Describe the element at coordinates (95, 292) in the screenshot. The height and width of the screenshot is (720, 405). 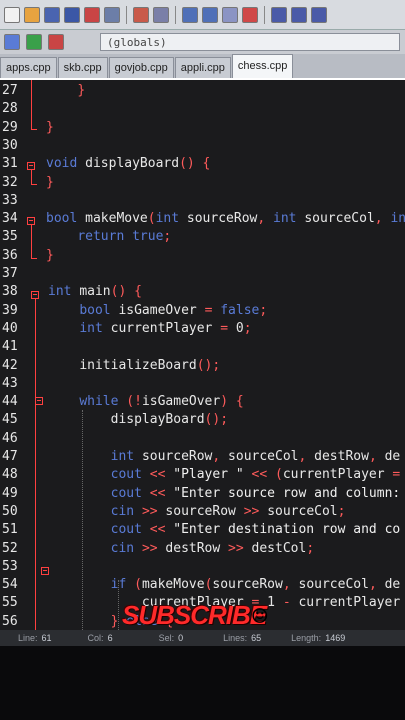
I see `line-code: int main() {` at that location.